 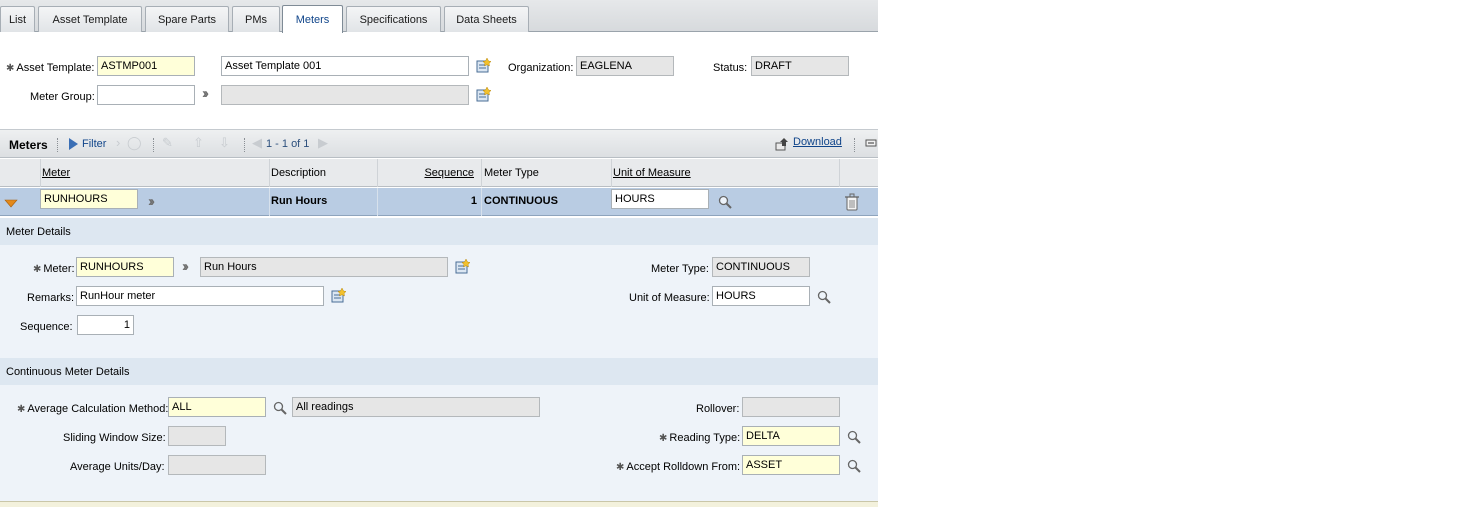 What do you see at coordinates (817, 142) in the screenshot?
I see `download-link: Download` at bounding box center [817, 142].